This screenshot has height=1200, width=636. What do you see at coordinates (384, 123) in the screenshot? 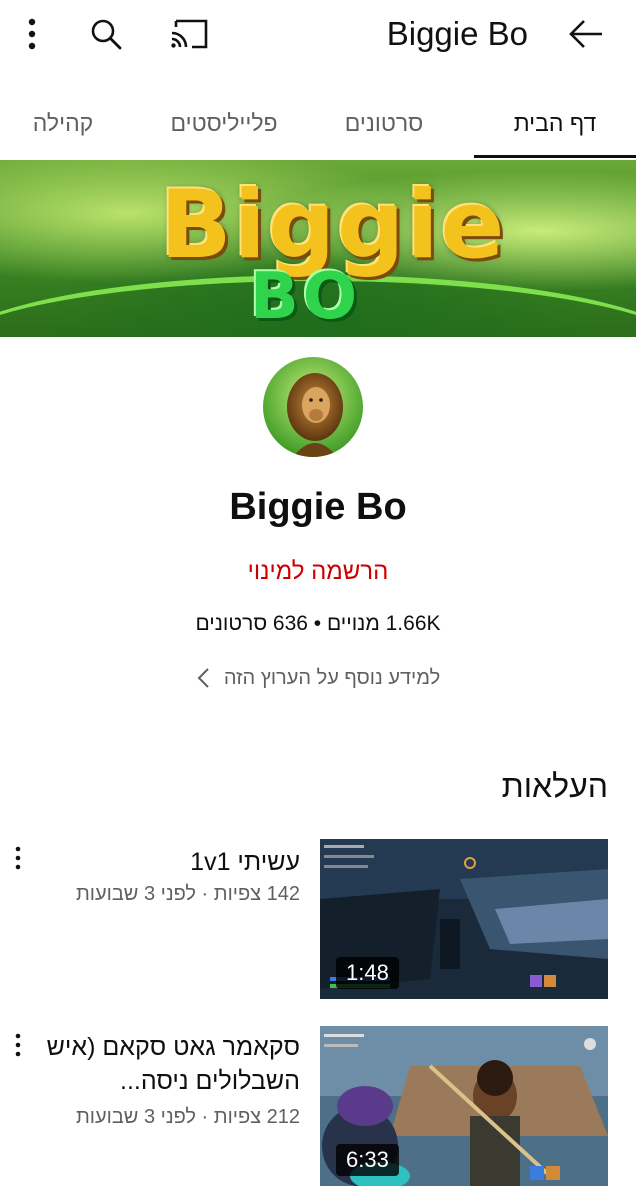
I see `tab-videos: סרטונים` at bounding box center [384, 123].